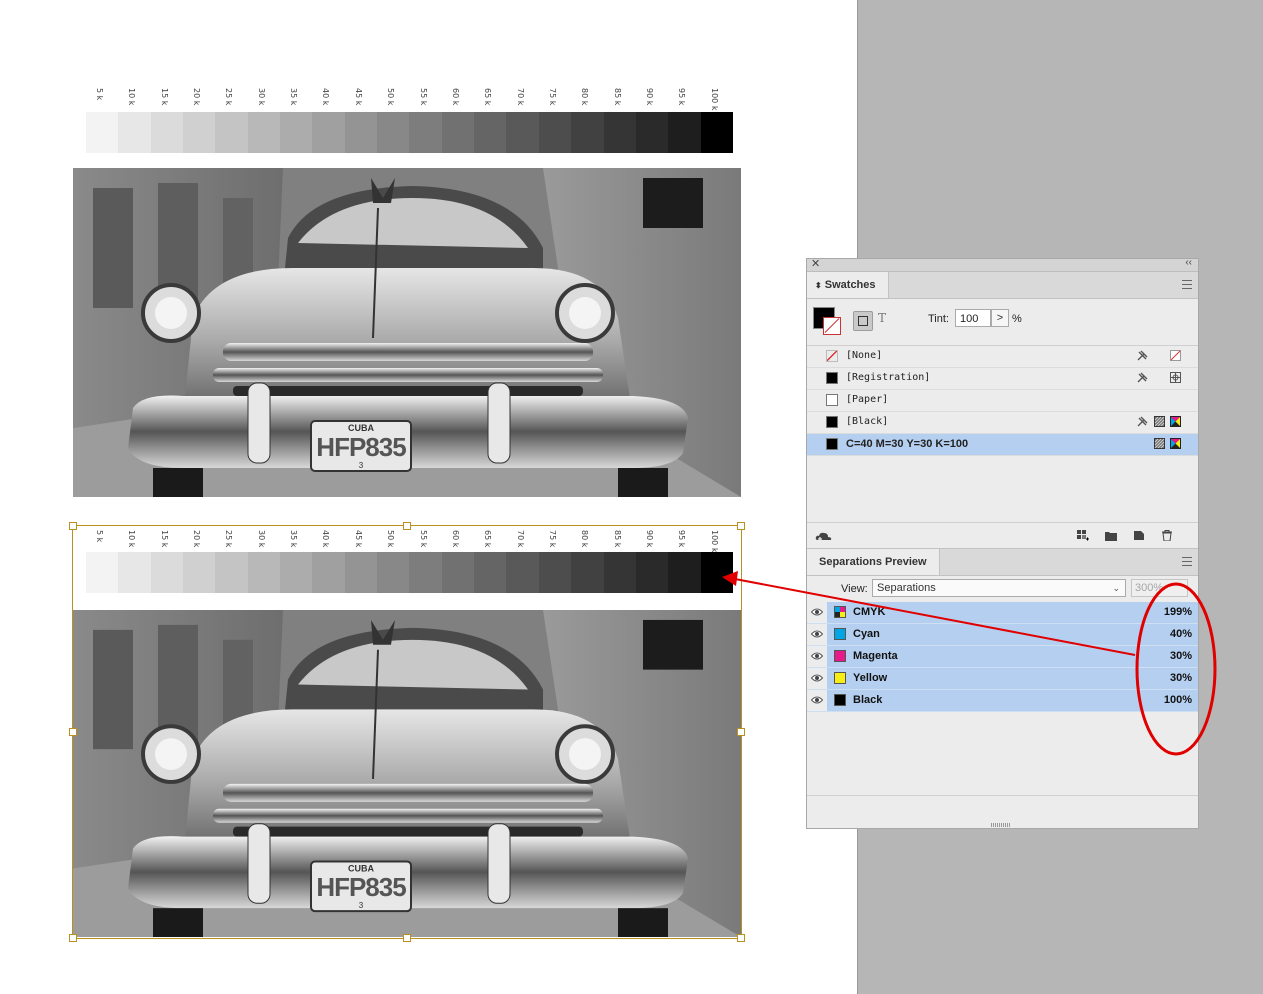  I want to click on swatch-controls: T Tint: 100 > %, so click(1002, 322).